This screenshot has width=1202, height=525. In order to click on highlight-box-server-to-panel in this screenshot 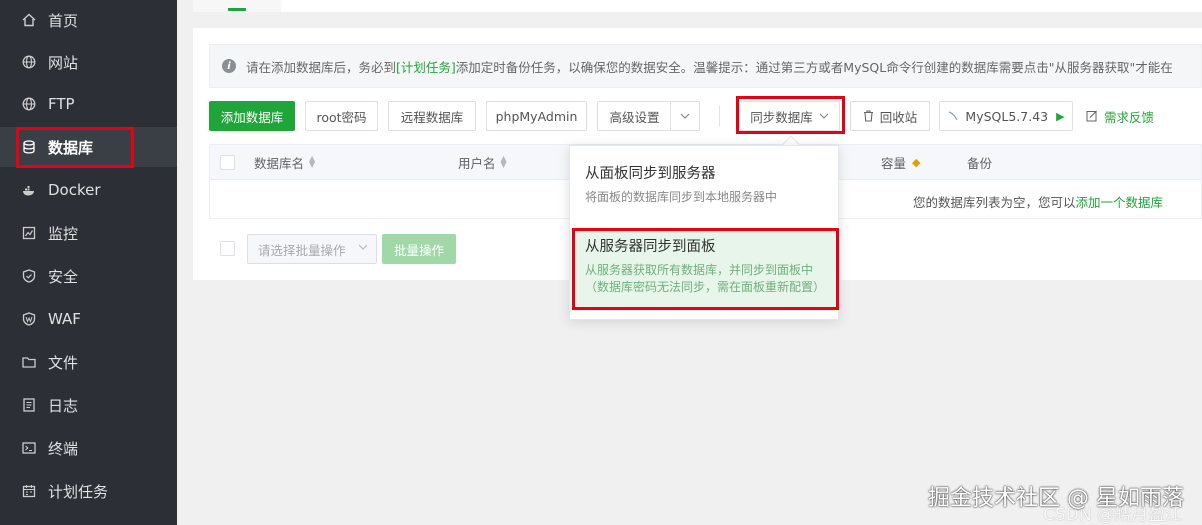, I will do `click(705, 269)`.